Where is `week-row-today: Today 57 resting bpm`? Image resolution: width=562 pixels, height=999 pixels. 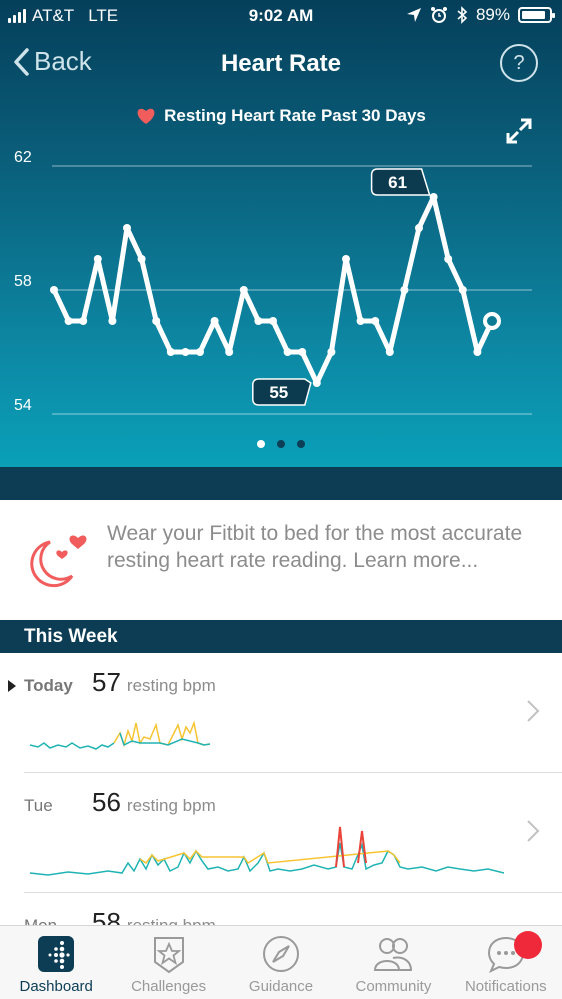 week-row-today: Today 57 resting bpm is located at coordinates (285, 713).